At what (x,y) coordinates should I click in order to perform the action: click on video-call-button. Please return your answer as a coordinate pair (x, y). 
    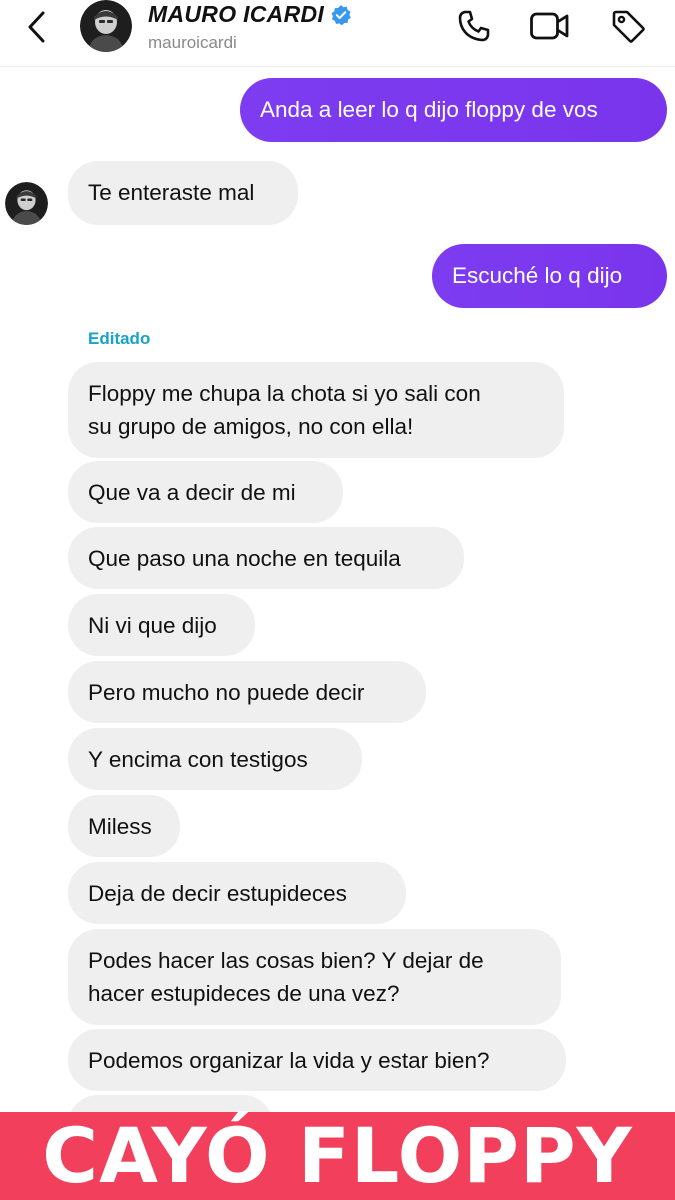
    Looking at the image, I should click on (550, 26).